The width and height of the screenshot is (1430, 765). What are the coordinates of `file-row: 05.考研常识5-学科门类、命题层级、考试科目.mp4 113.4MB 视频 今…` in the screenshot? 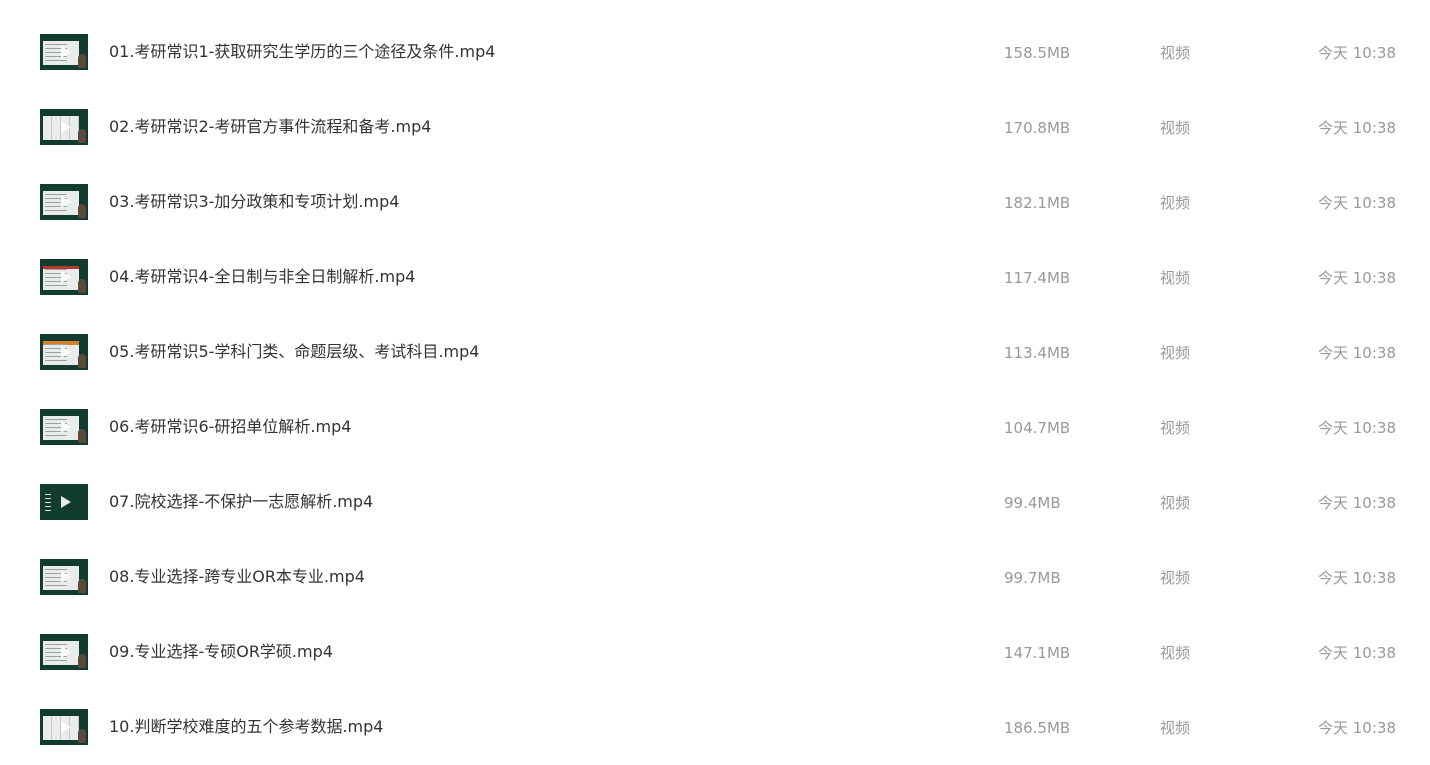 It's located at (715, 352).